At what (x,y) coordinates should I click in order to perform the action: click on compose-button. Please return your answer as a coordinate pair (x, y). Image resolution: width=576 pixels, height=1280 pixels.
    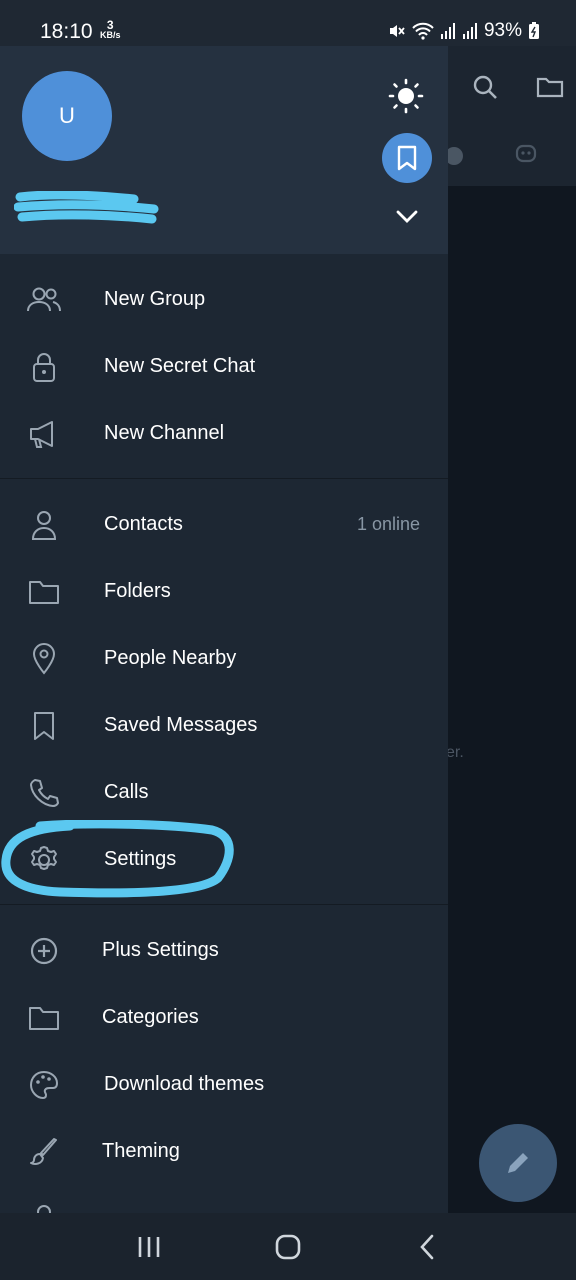
    Looking at the image, I should click on (518, 1163).